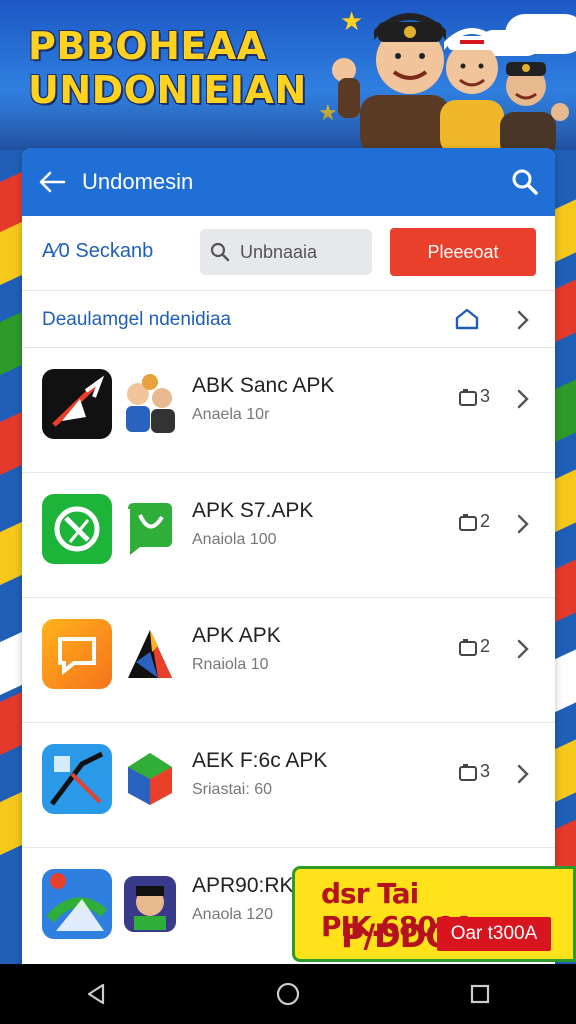 The height and width of the screenshot is (1024, 576). I want to click on app-bar: Undomesin, so click(288, 182).